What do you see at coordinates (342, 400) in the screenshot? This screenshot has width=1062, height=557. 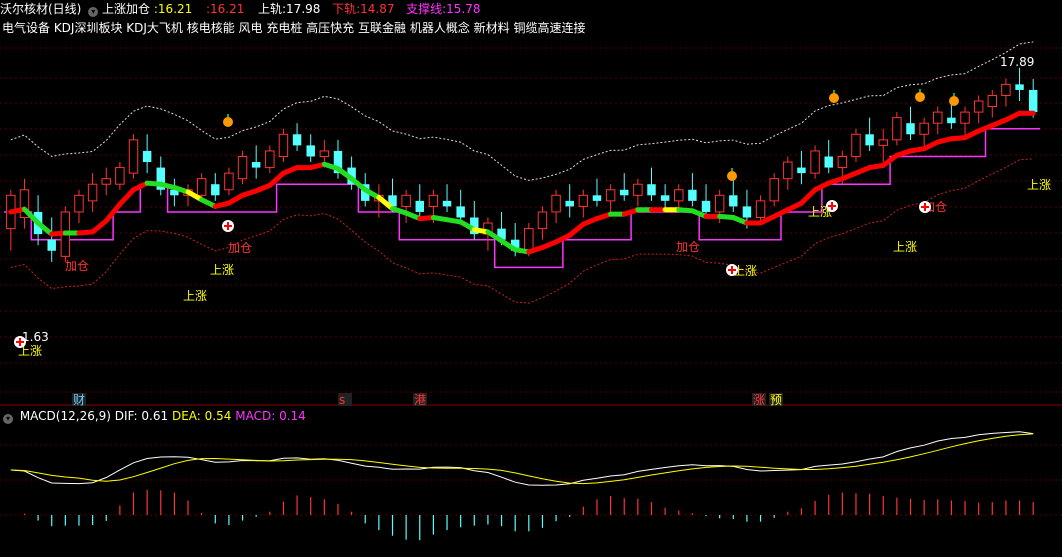 I see `event-s: s` at bounding box center [342, 400].